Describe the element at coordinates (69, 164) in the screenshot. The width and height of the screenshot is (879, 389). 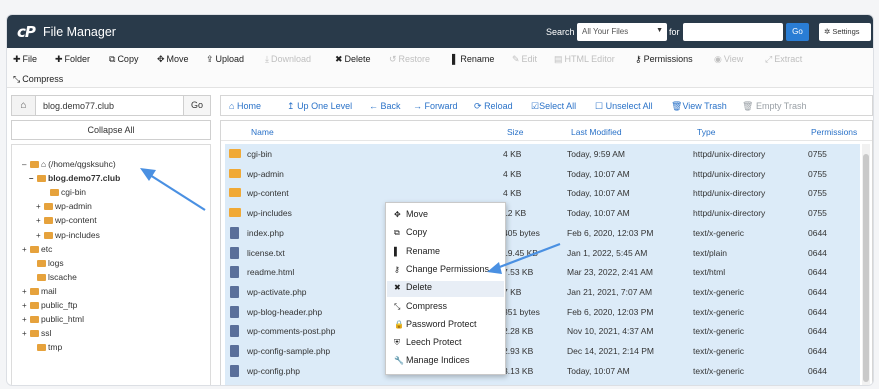
I see `tree-item: – ⌂ (/home/qgsksuhc)` at that location.